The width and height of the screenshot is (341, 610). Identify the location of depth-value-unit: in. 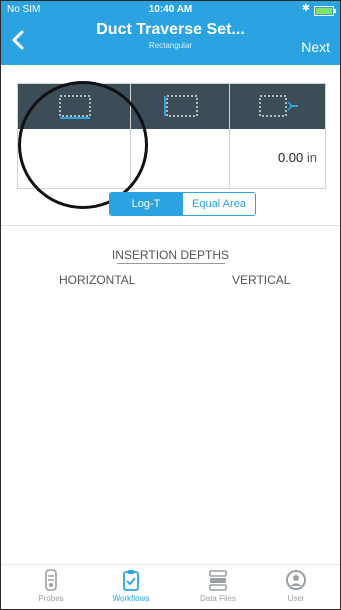
(311, 157).